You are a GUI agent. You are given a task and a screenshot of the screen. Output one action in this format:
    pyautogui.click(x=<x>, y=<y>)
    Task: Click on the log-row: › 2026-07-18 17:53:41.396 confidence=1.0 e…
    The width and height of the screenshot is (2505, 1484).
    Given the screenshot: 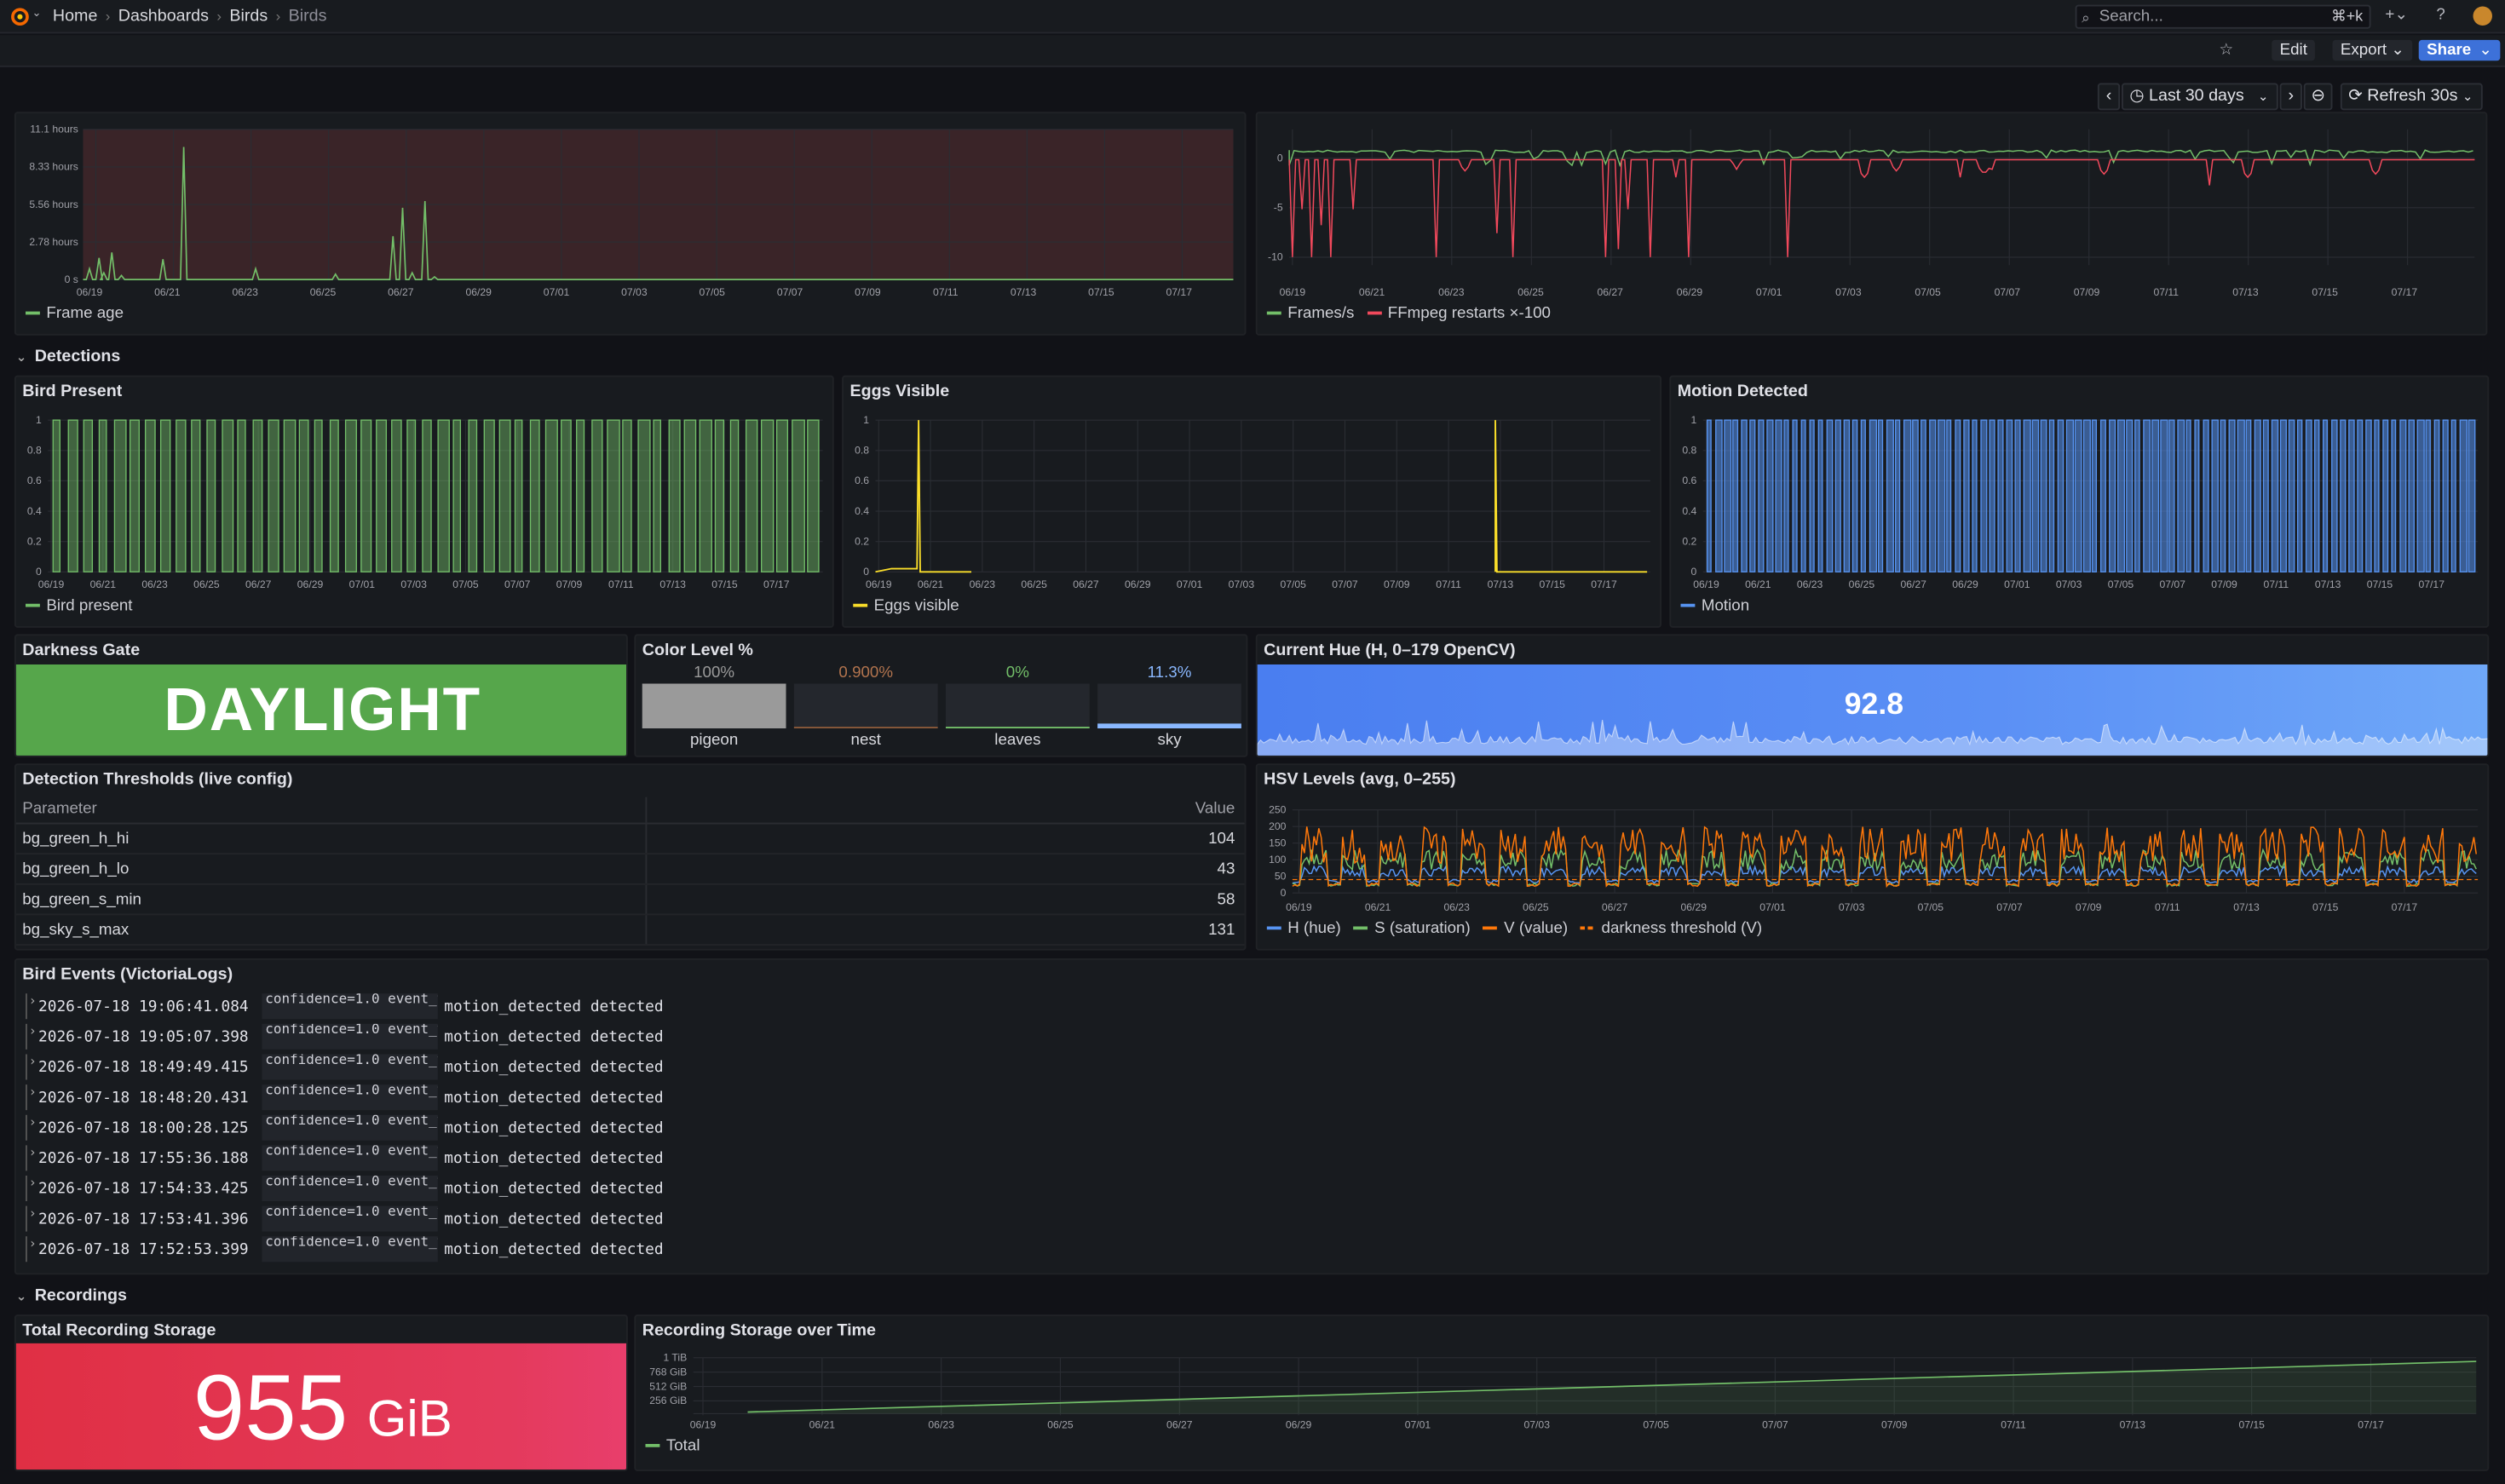 What is the action you would take?
    pyautogui.click(x=355, y=1221)
    